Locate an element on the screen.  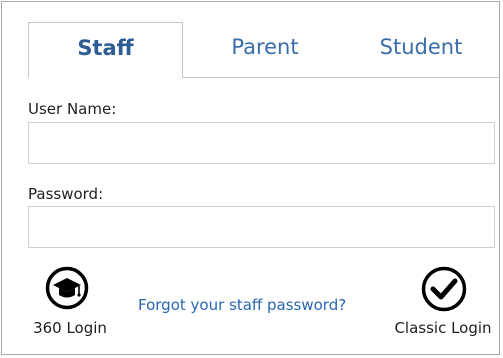
checkmark-circle-icon is located at coordinates (444, 289).